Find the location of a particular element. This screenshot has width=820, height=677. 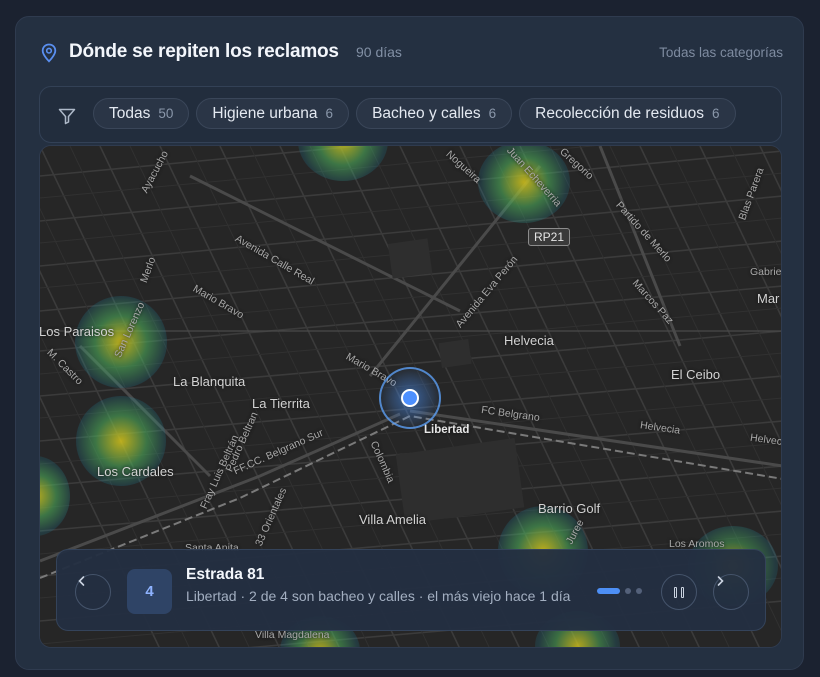

chip-higiene-urbana: Higiene urbana 6 is located at coordinates (273, 113).